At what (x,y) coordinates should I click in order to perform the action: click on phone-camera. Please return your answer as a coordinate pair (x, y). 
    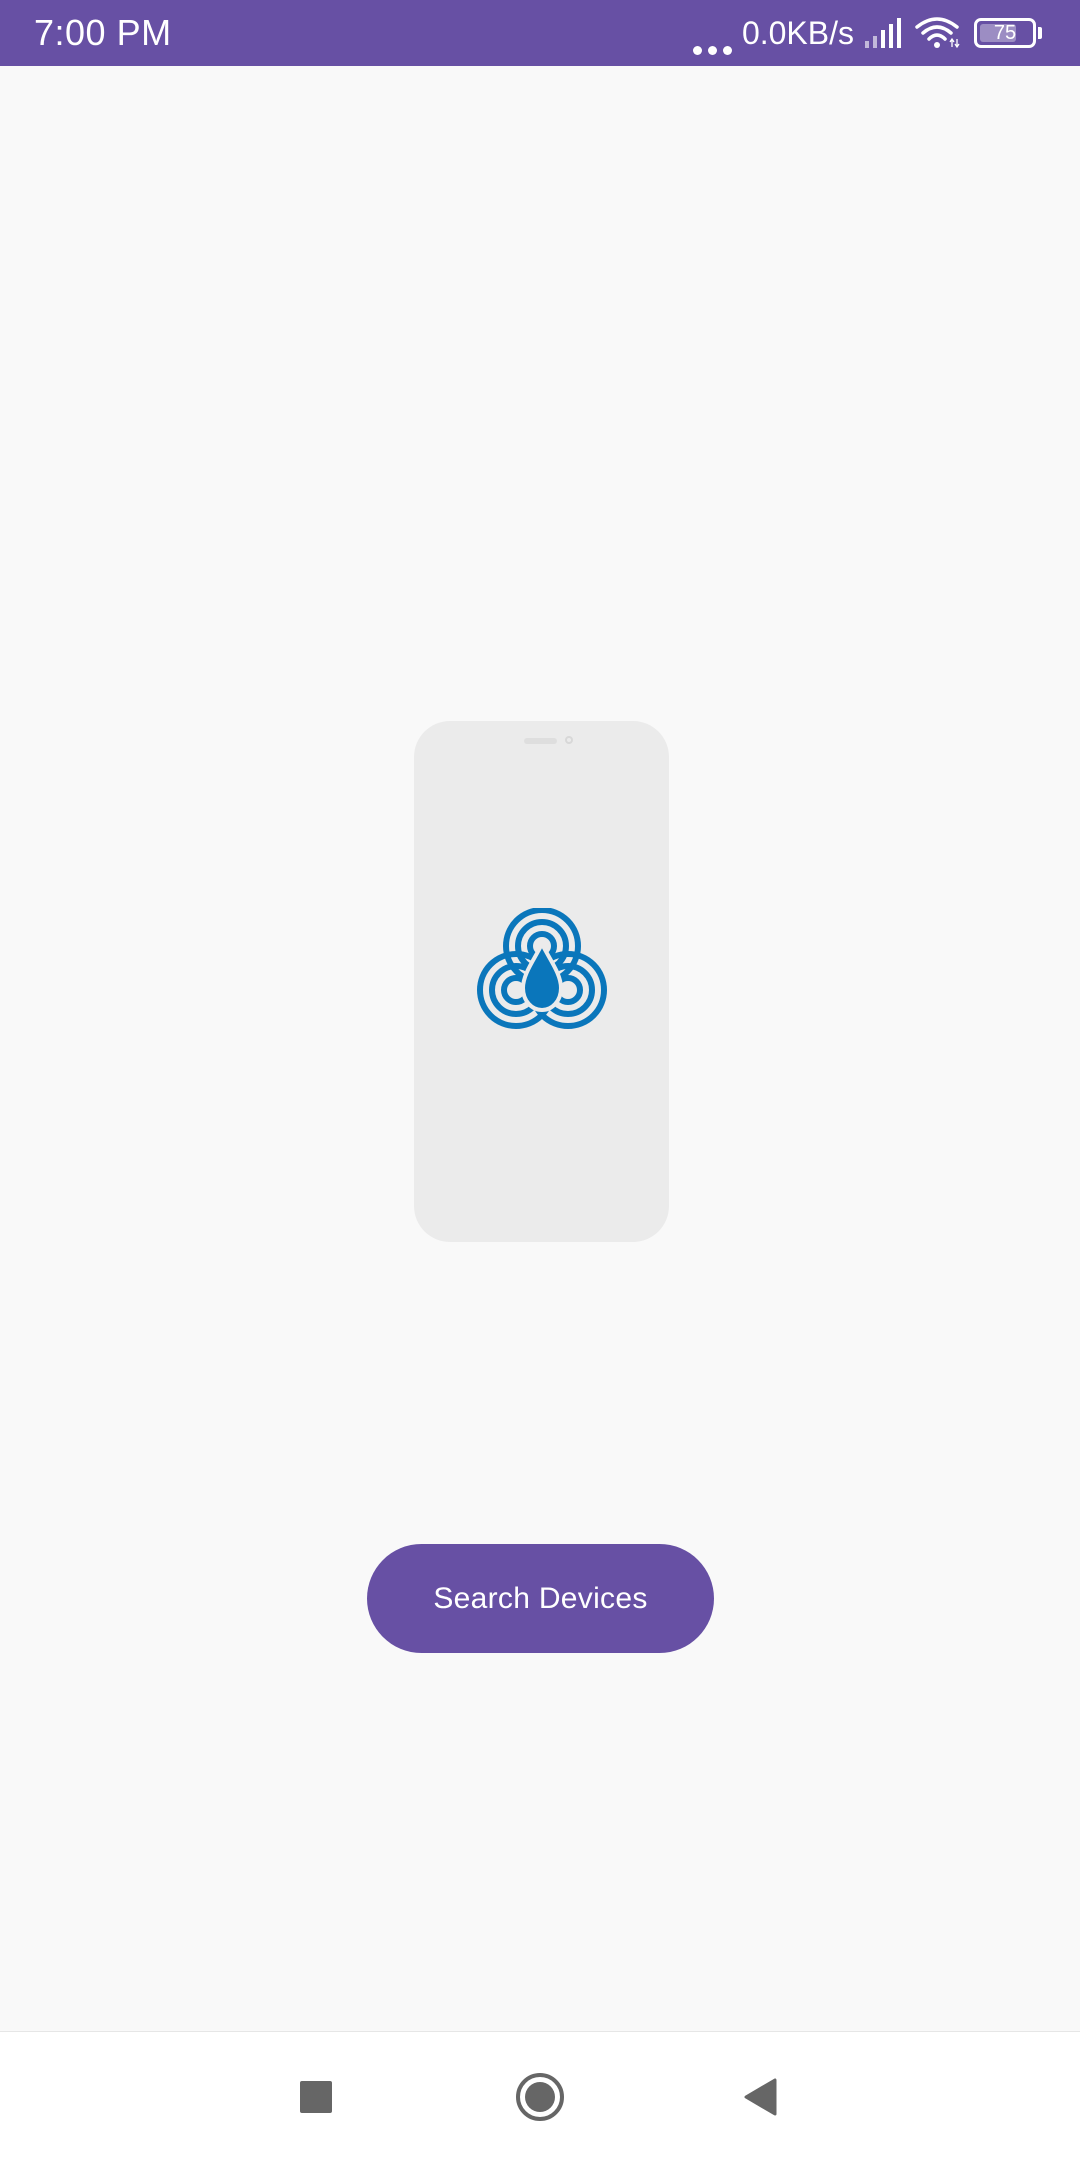
    Looking at the image, I should click on (569, 740).